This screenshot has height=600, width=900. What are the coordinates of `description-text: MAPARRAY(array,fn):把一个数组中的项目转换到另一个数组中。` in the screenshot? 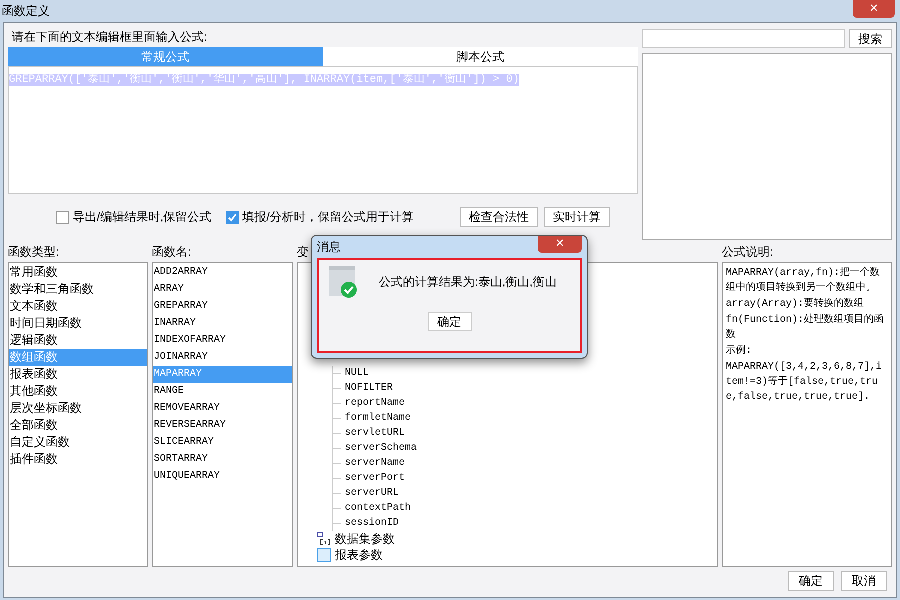 It's located at (804, 281).